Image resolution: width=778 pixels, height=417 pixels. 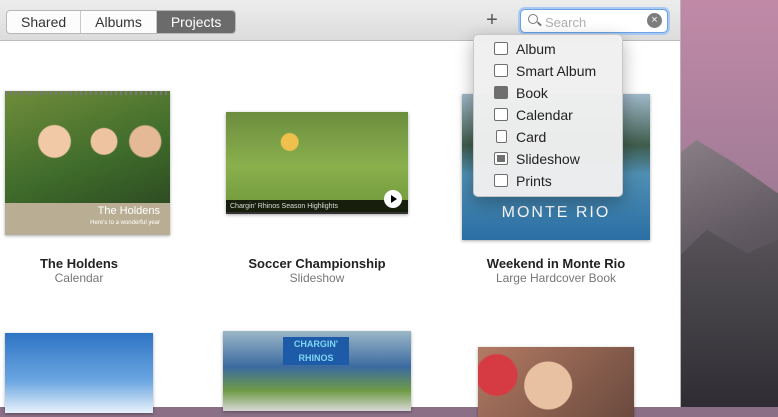 What do you see at coordinates (196, 22) in the screenshot?
I see `tab-projects: Projects` at bounding box center [196, 22].